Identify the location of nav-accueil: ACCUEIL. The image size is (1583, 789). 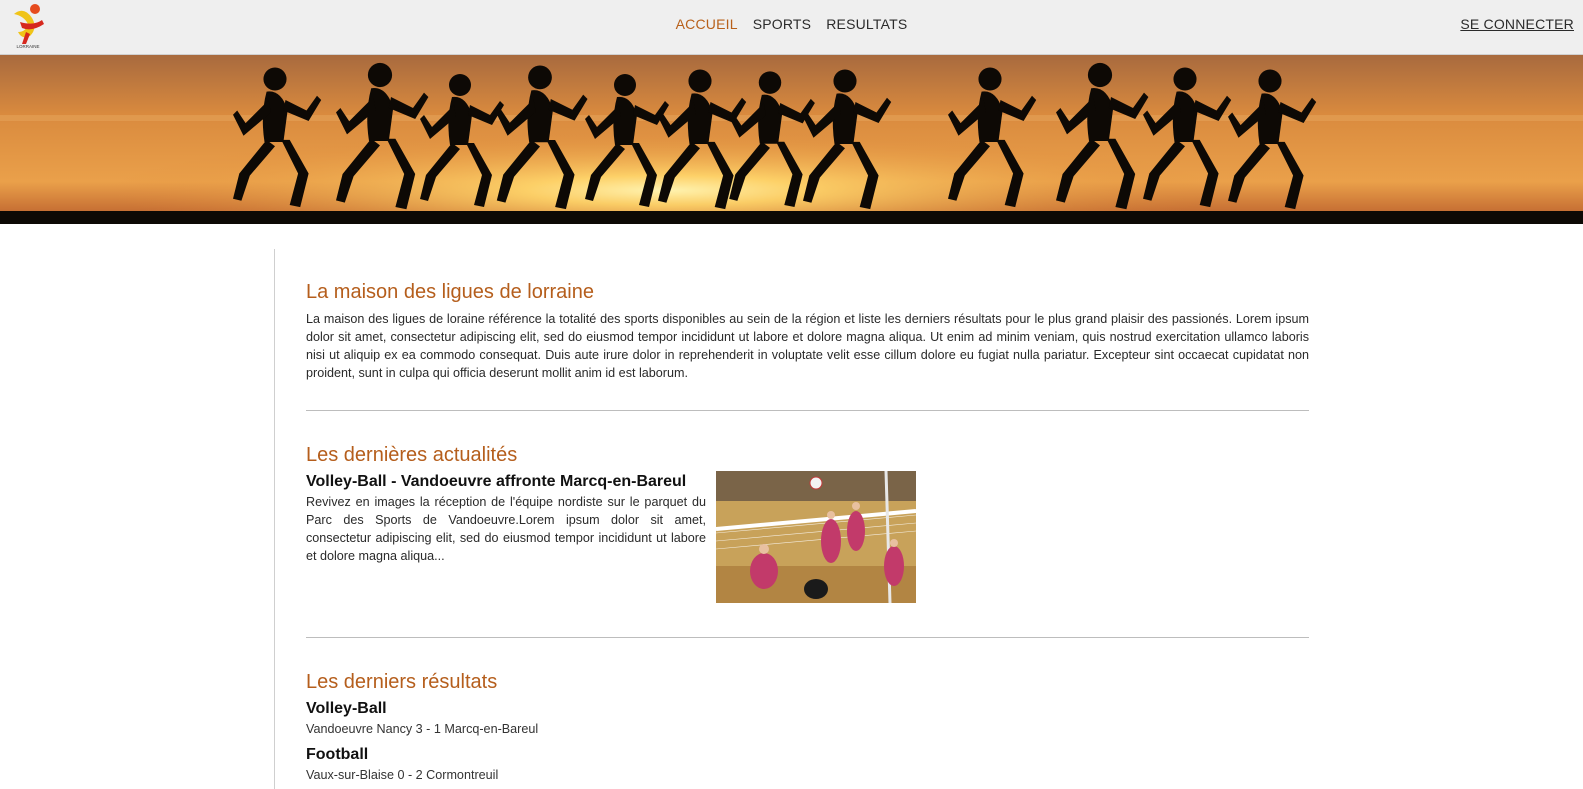
(707, 24).